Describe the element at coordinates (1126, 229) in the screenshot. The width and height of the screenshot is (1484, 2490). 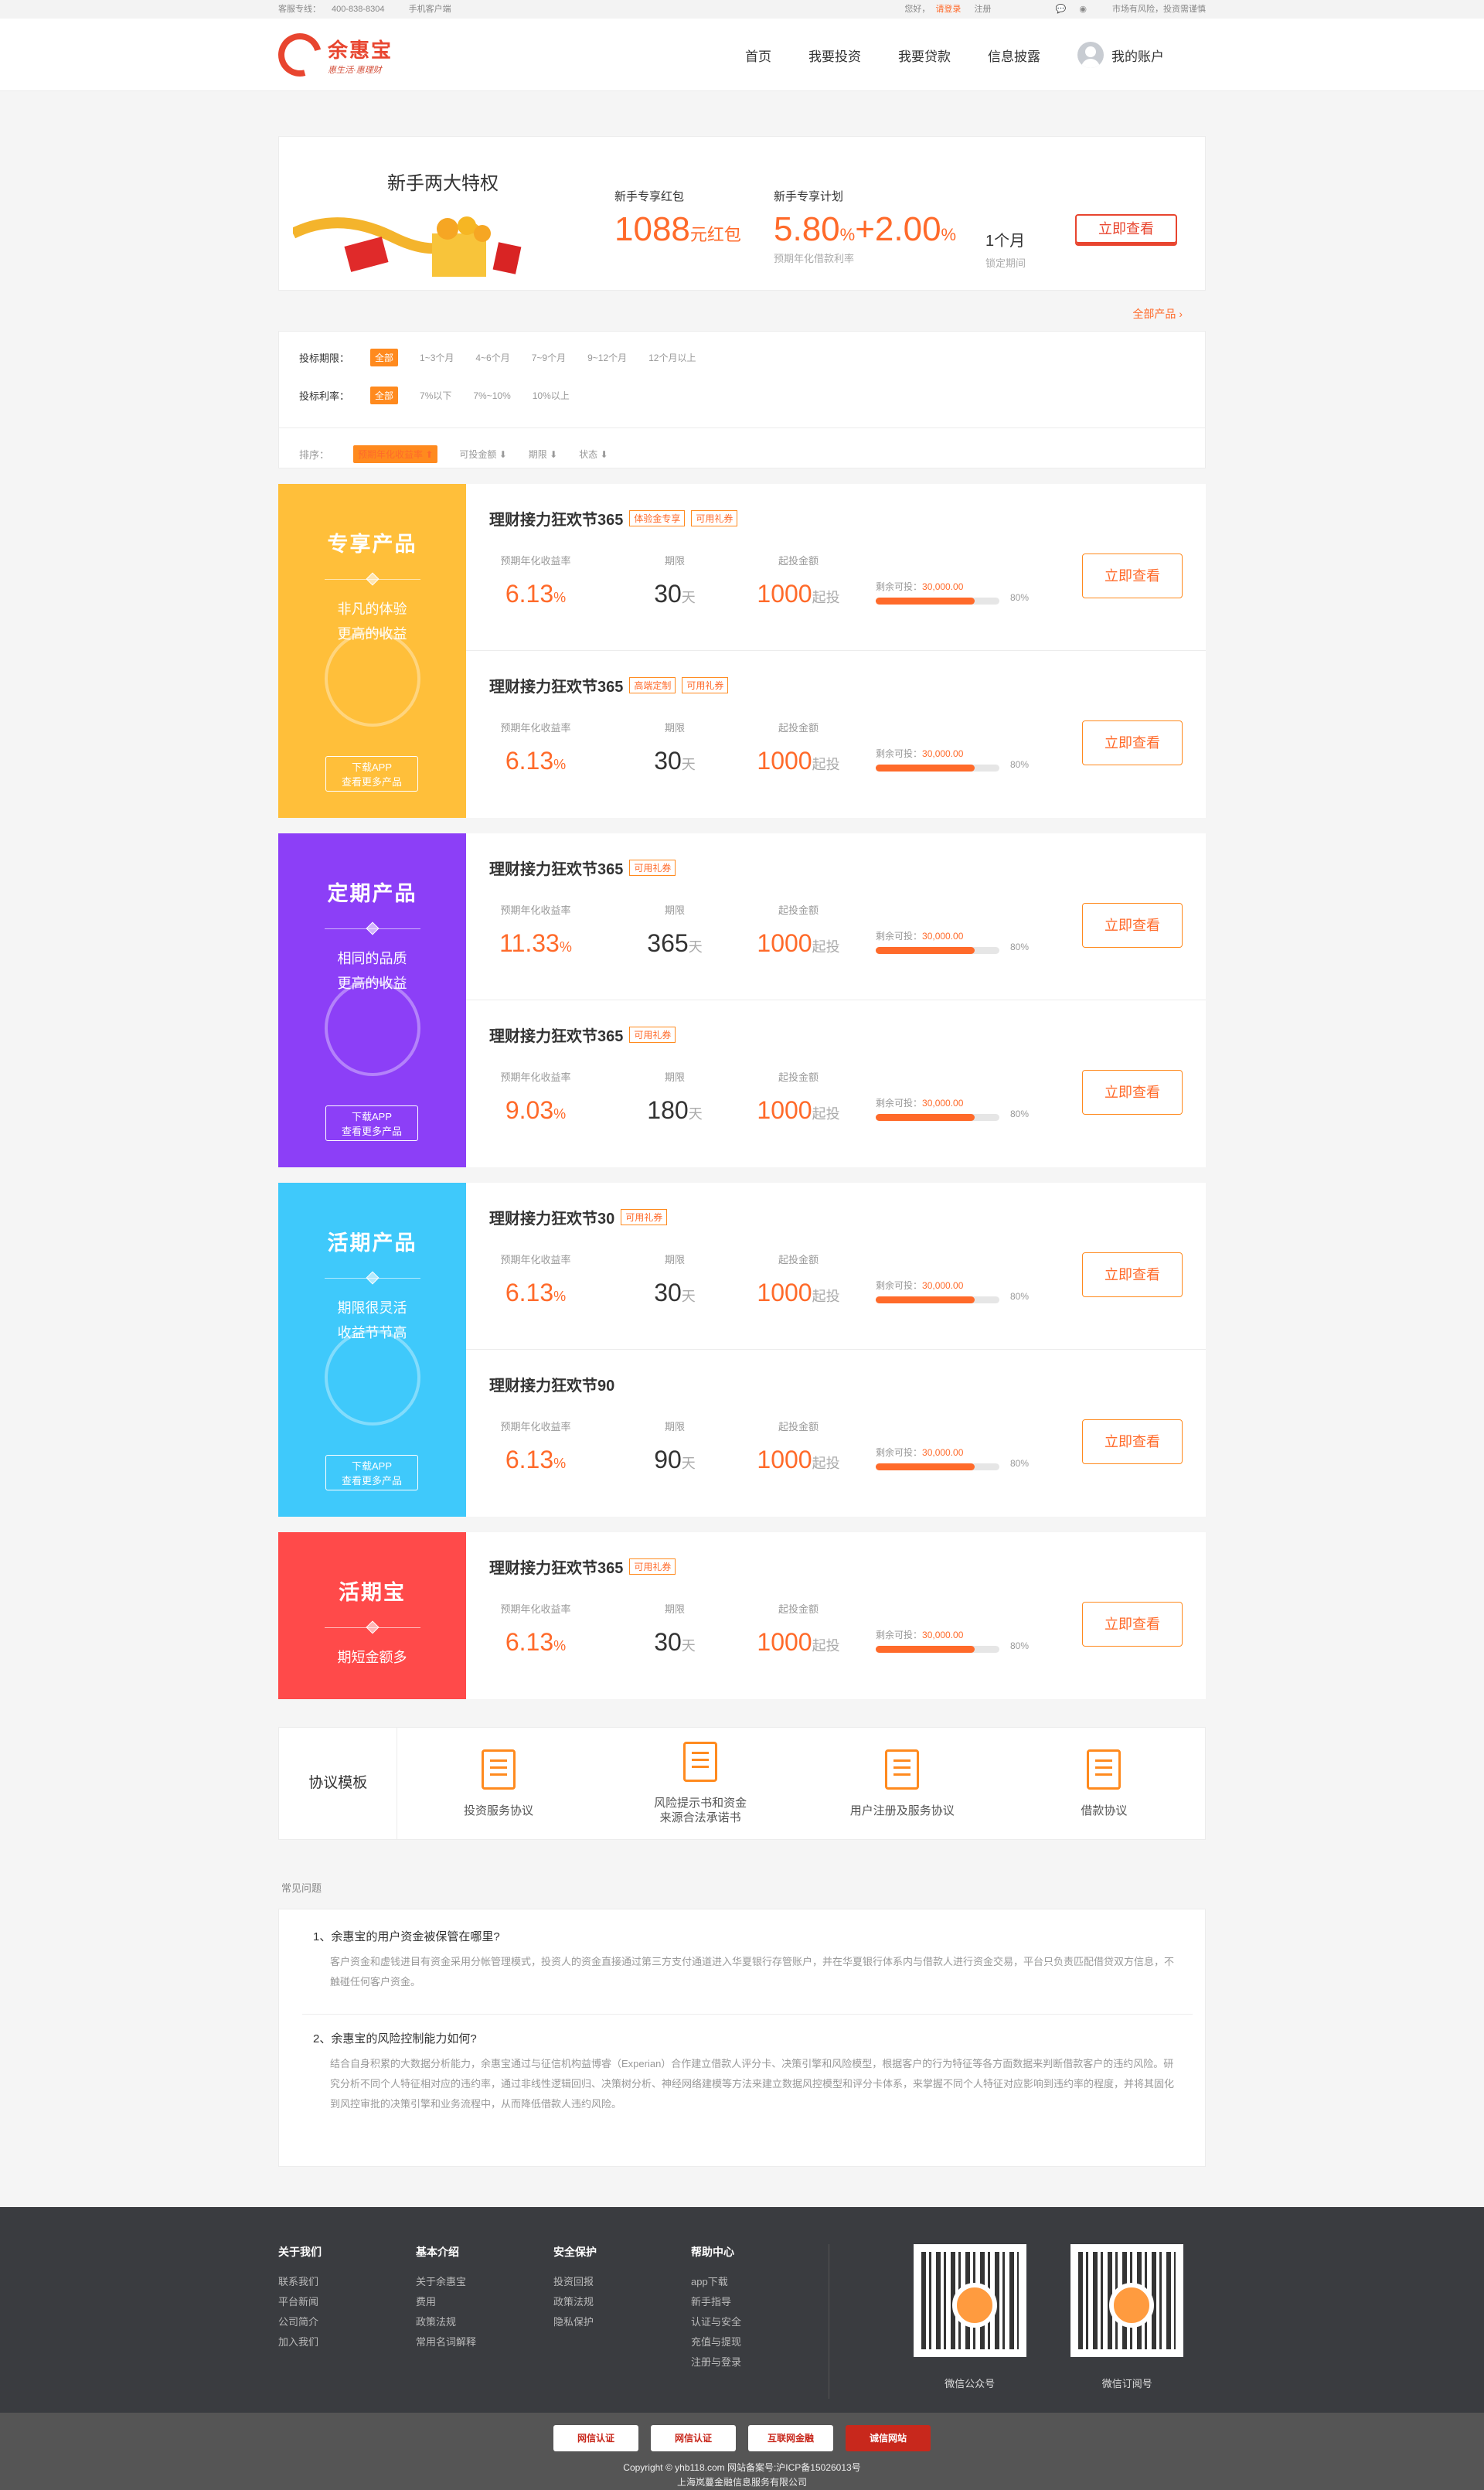
I see `promo-view-button: 立即查看` at that location.